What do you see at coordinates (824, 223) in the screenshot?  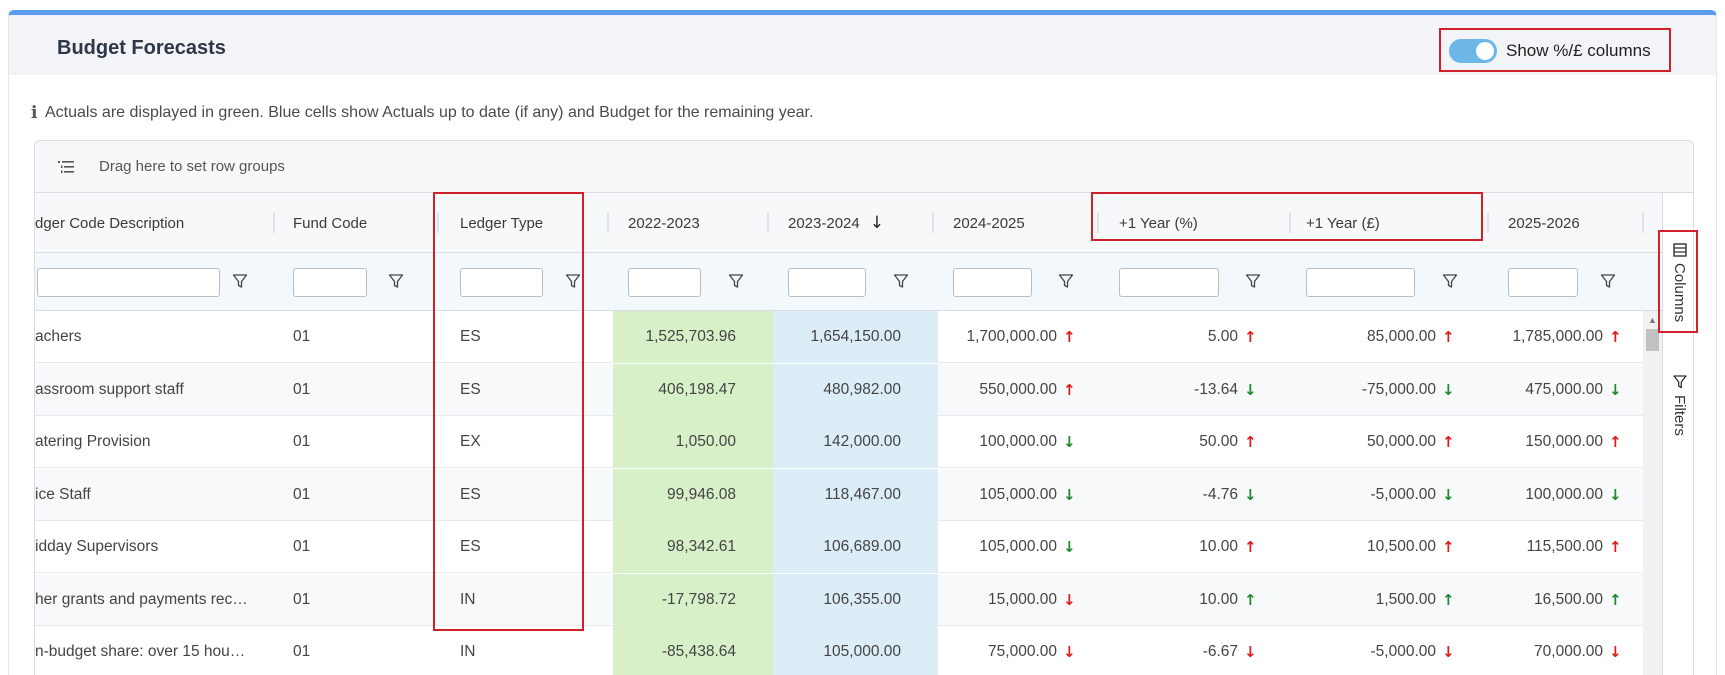 I see `column-header-label: 2023-2024` at bounding box center [824, 223].